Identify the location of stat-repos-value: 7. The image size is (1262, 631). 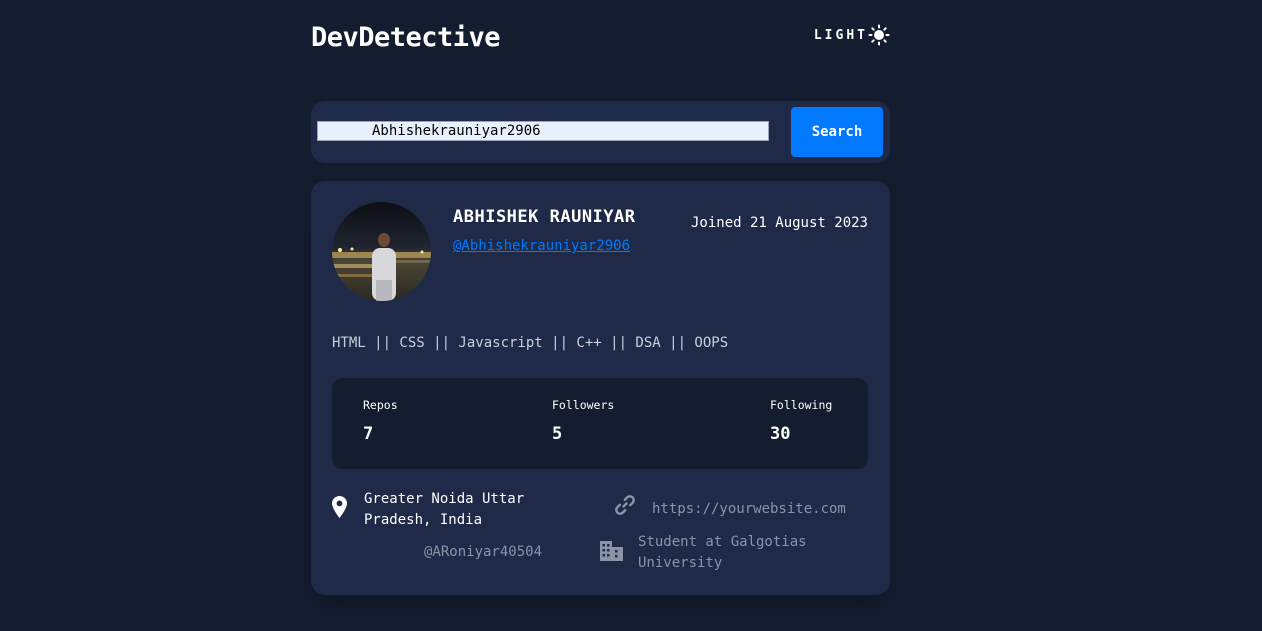
(368, 434).